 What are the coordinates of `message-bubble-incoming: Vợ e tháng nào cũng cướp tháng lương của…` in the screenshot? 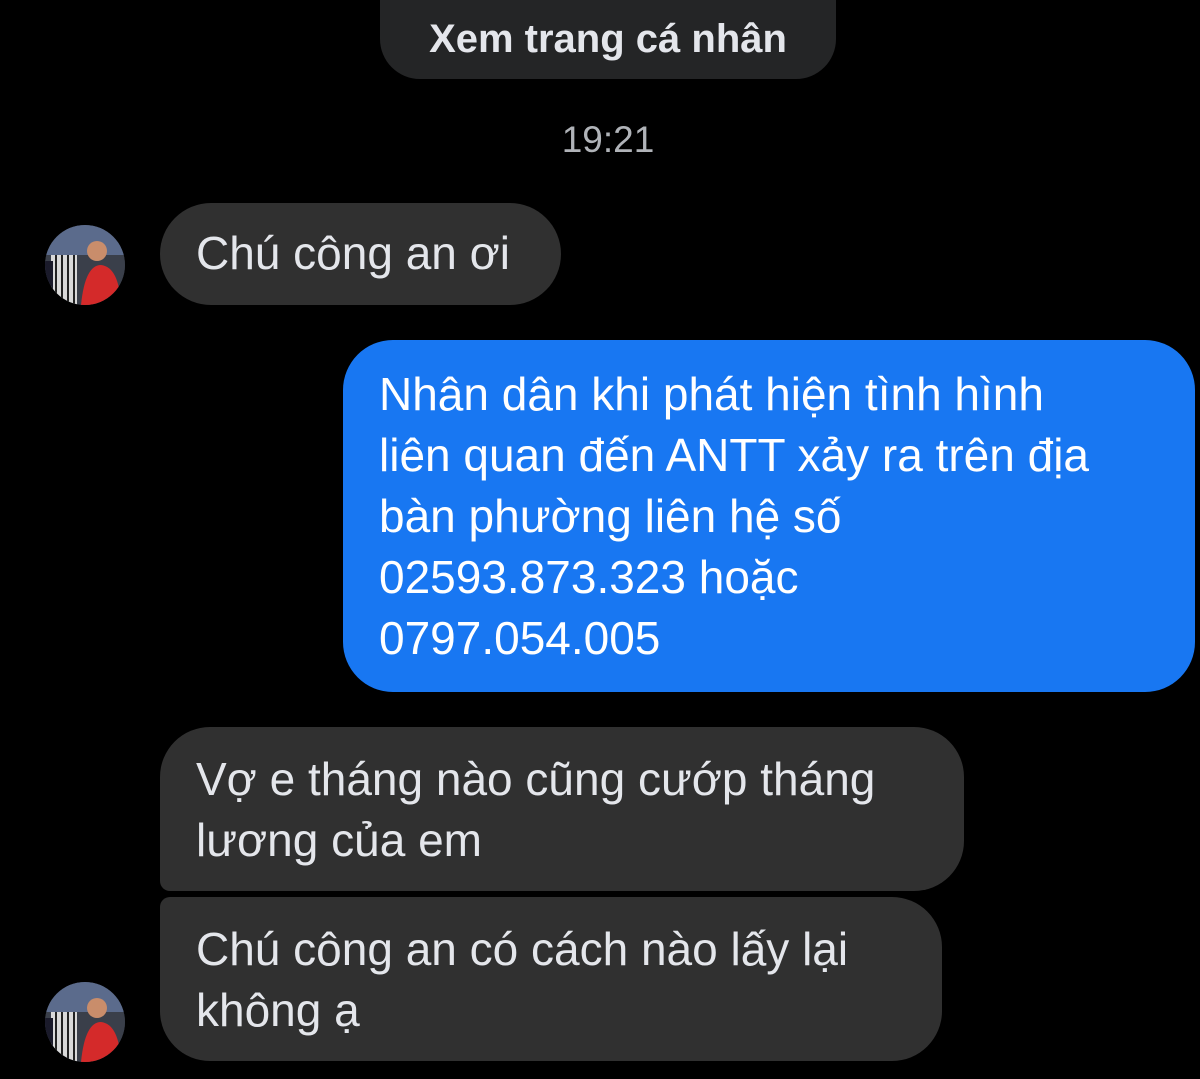 It's located at (562, 809).